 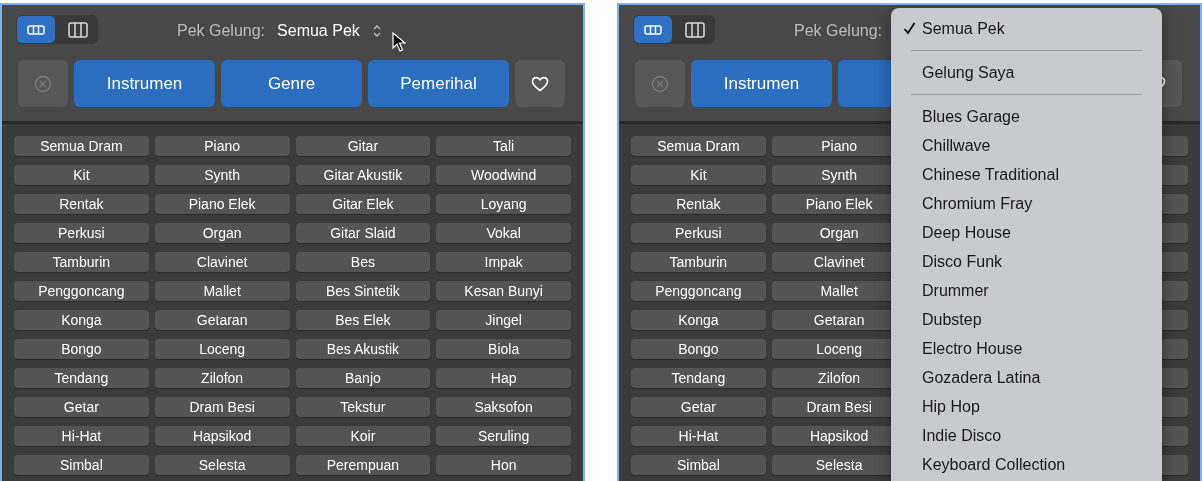 What do you see at coordinates (503, 407) in the screenshot?
I see `keyword-button: Saksofon` at bounding box center [503, 407].